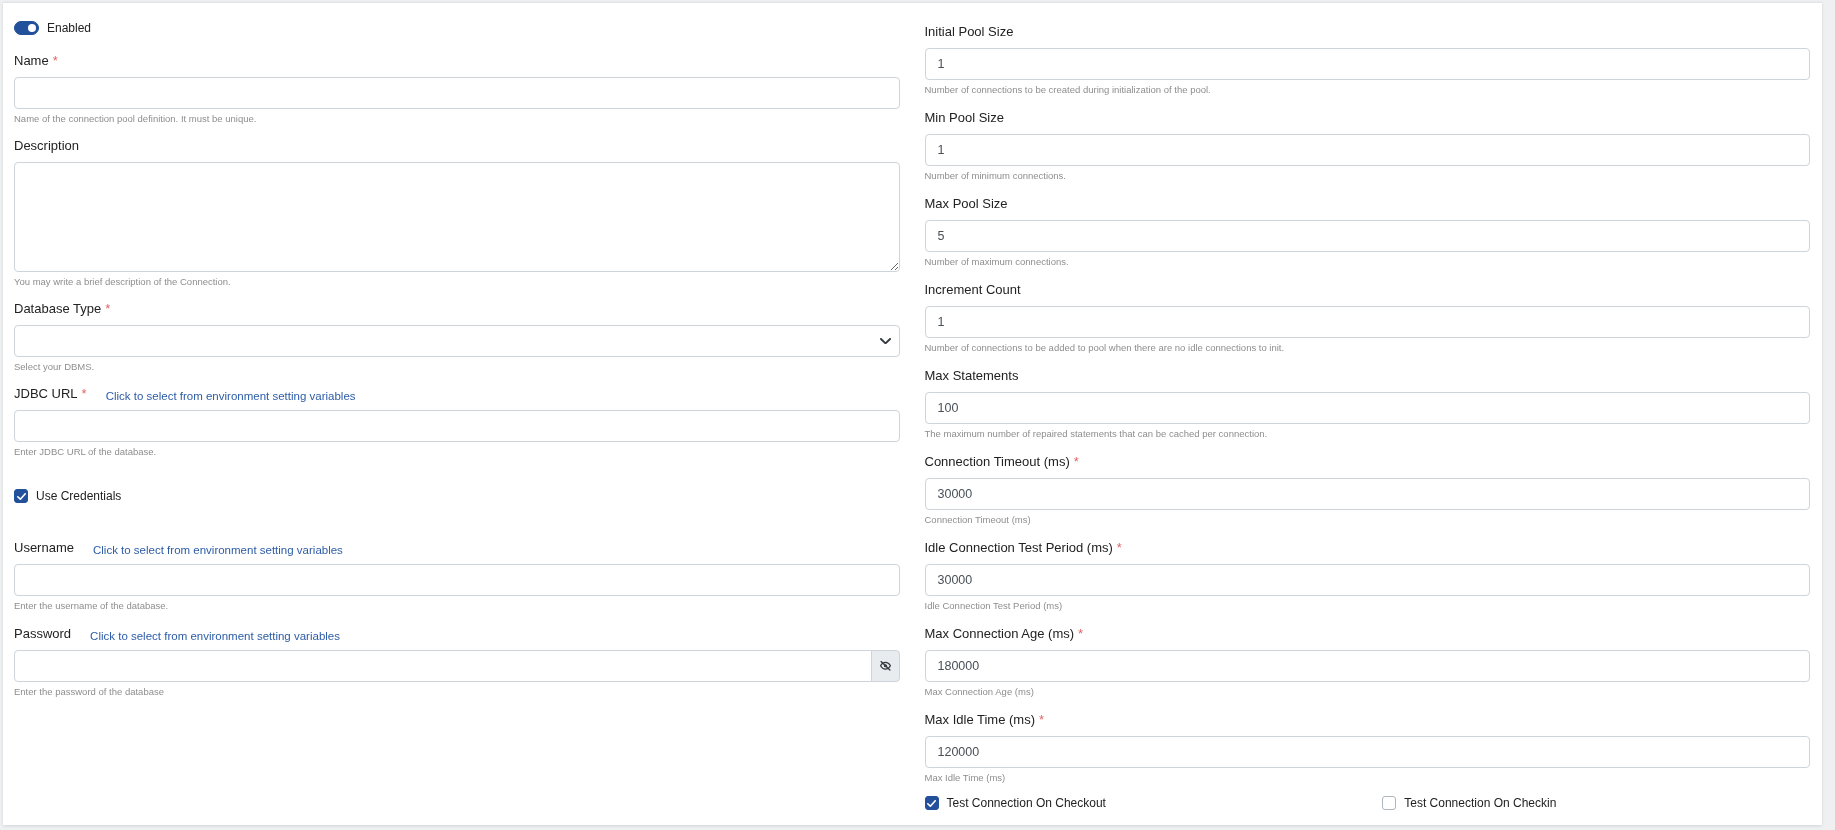 The height and width of the screenshot is (830, 1835). I want to click on help-text: Number of maximum connections., so click(997, 262).